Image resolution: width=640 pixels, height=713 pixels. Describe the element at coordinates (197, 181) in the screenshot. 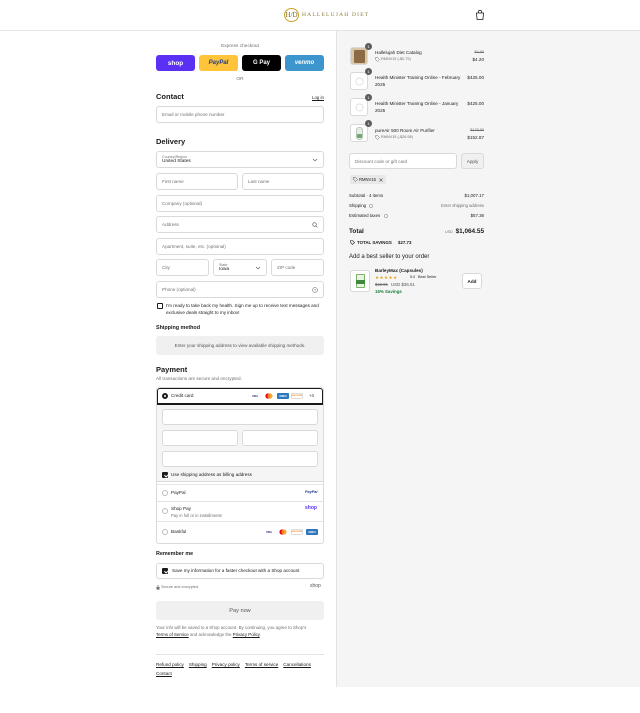

I see `first-name-field: First name` at that location.